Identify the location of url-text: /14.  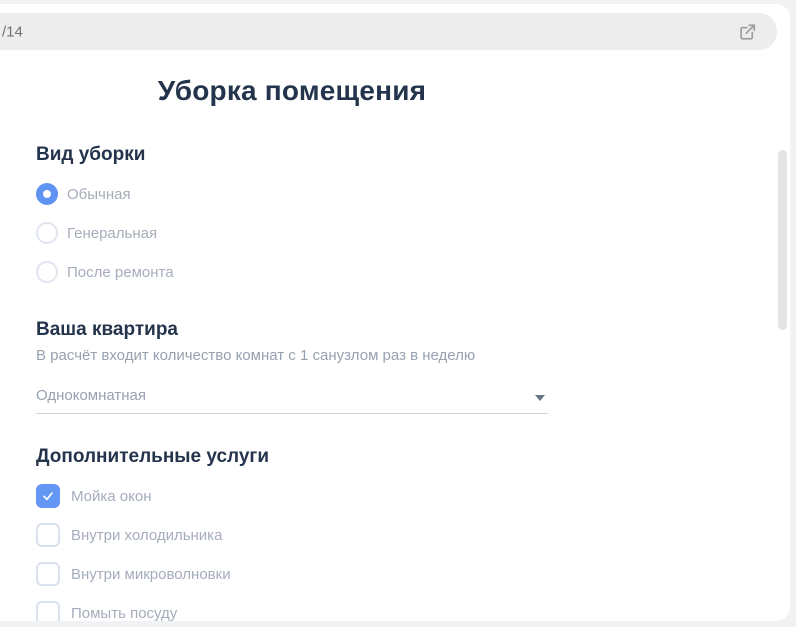
(12, 31).